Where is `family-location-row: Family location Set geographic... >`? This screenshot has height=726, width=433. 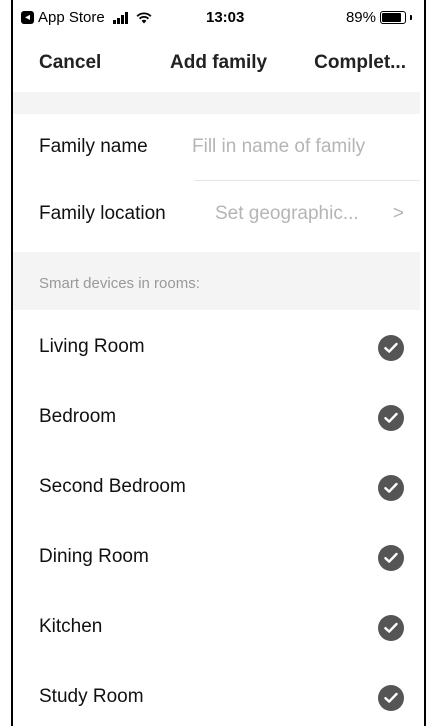
family-location-row: Family location Set geographic... > is located at coordinates (216, 214).